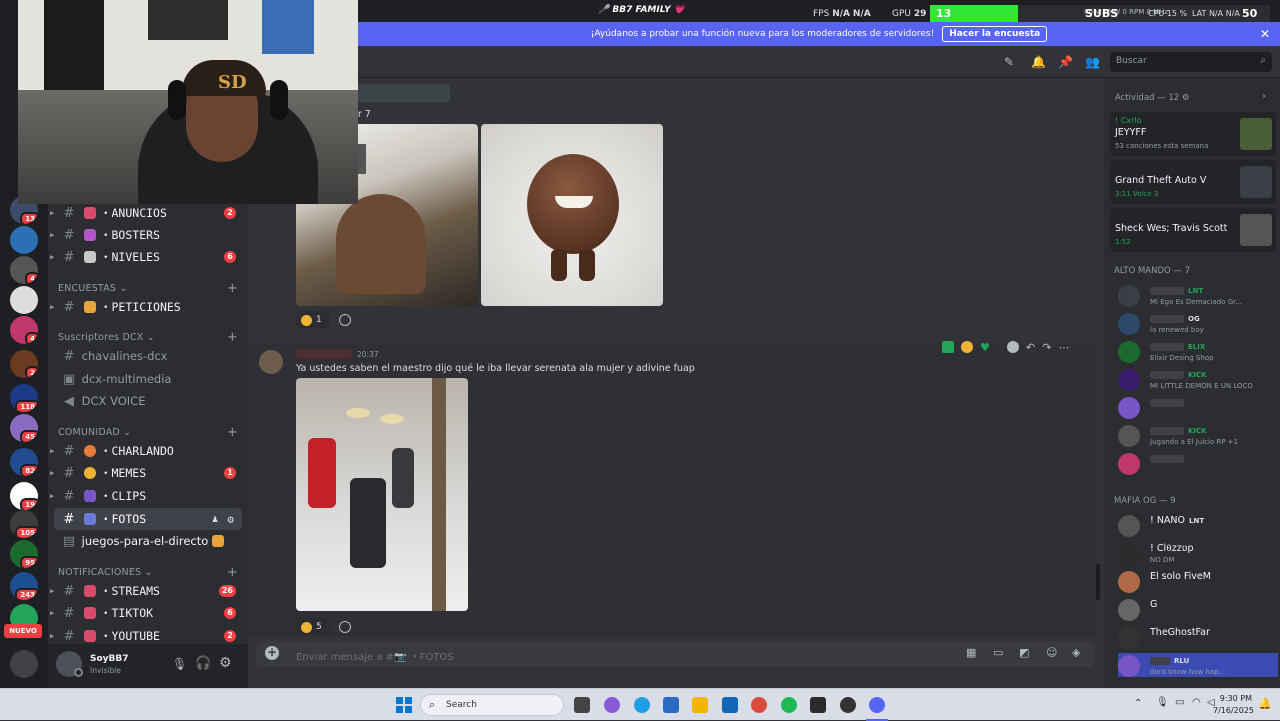  I want to click on store-icon, so click(671, 705).